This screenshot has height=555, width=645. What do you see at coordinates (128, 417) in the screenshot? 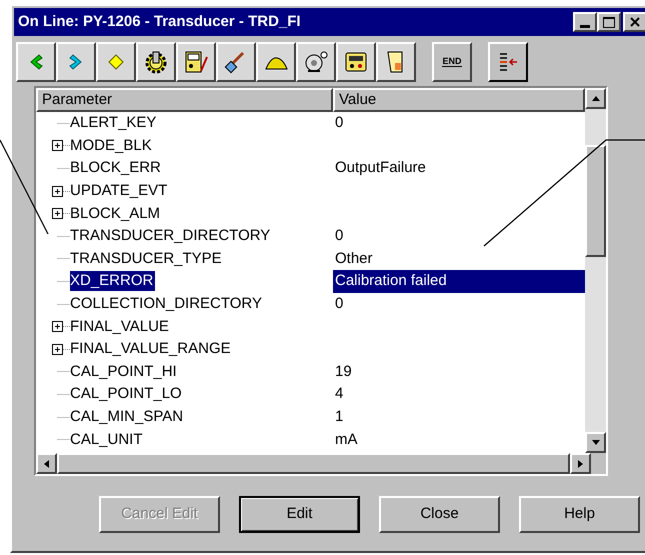
I see `parameter-name: CAL_MIN_SPAN` at bounding box center [128, 417].